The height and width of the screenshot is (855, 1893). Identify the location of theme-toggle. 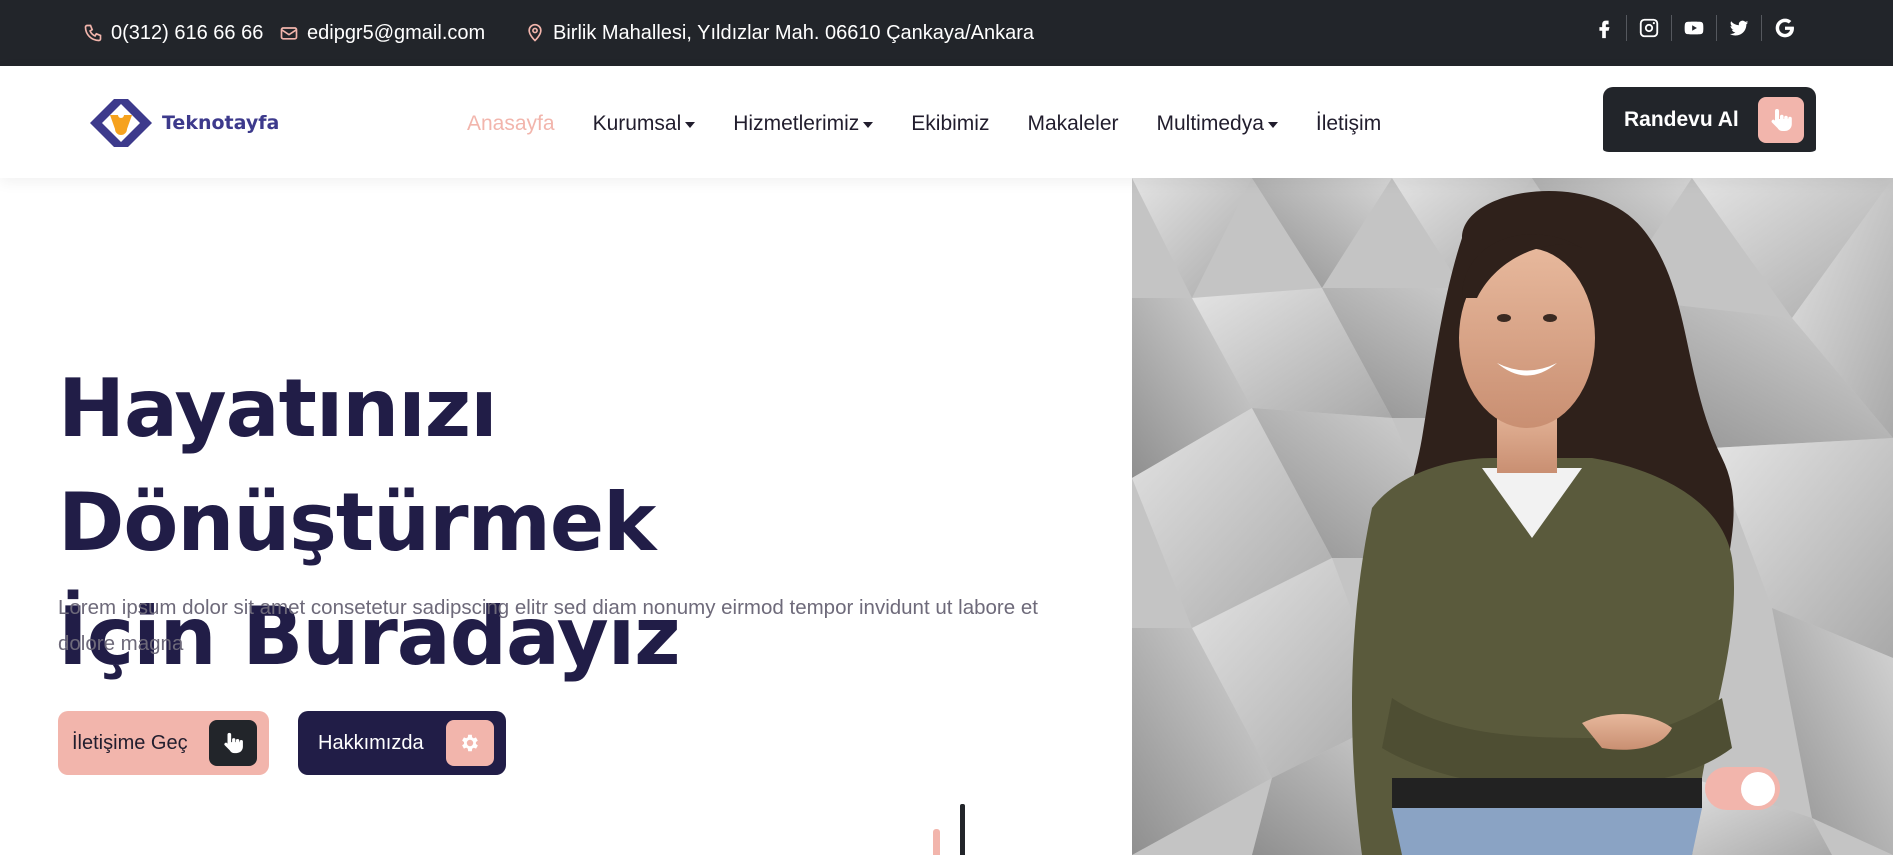
(1742, 788).